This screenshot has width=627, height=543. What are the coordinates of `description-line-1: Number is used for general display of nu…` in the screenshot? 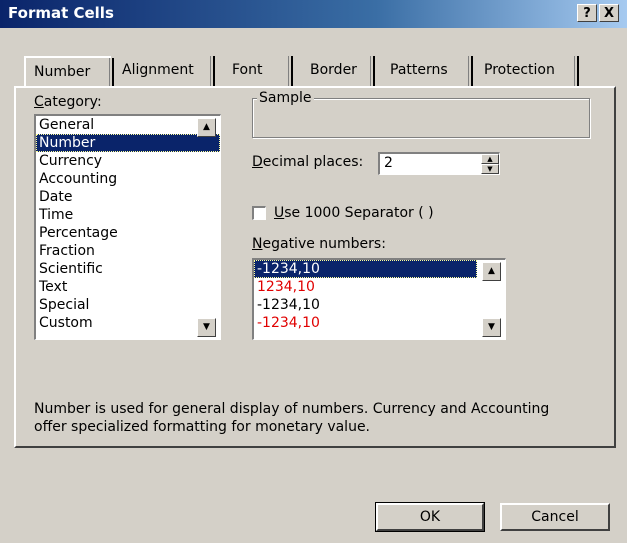 It's located at (292, 409).